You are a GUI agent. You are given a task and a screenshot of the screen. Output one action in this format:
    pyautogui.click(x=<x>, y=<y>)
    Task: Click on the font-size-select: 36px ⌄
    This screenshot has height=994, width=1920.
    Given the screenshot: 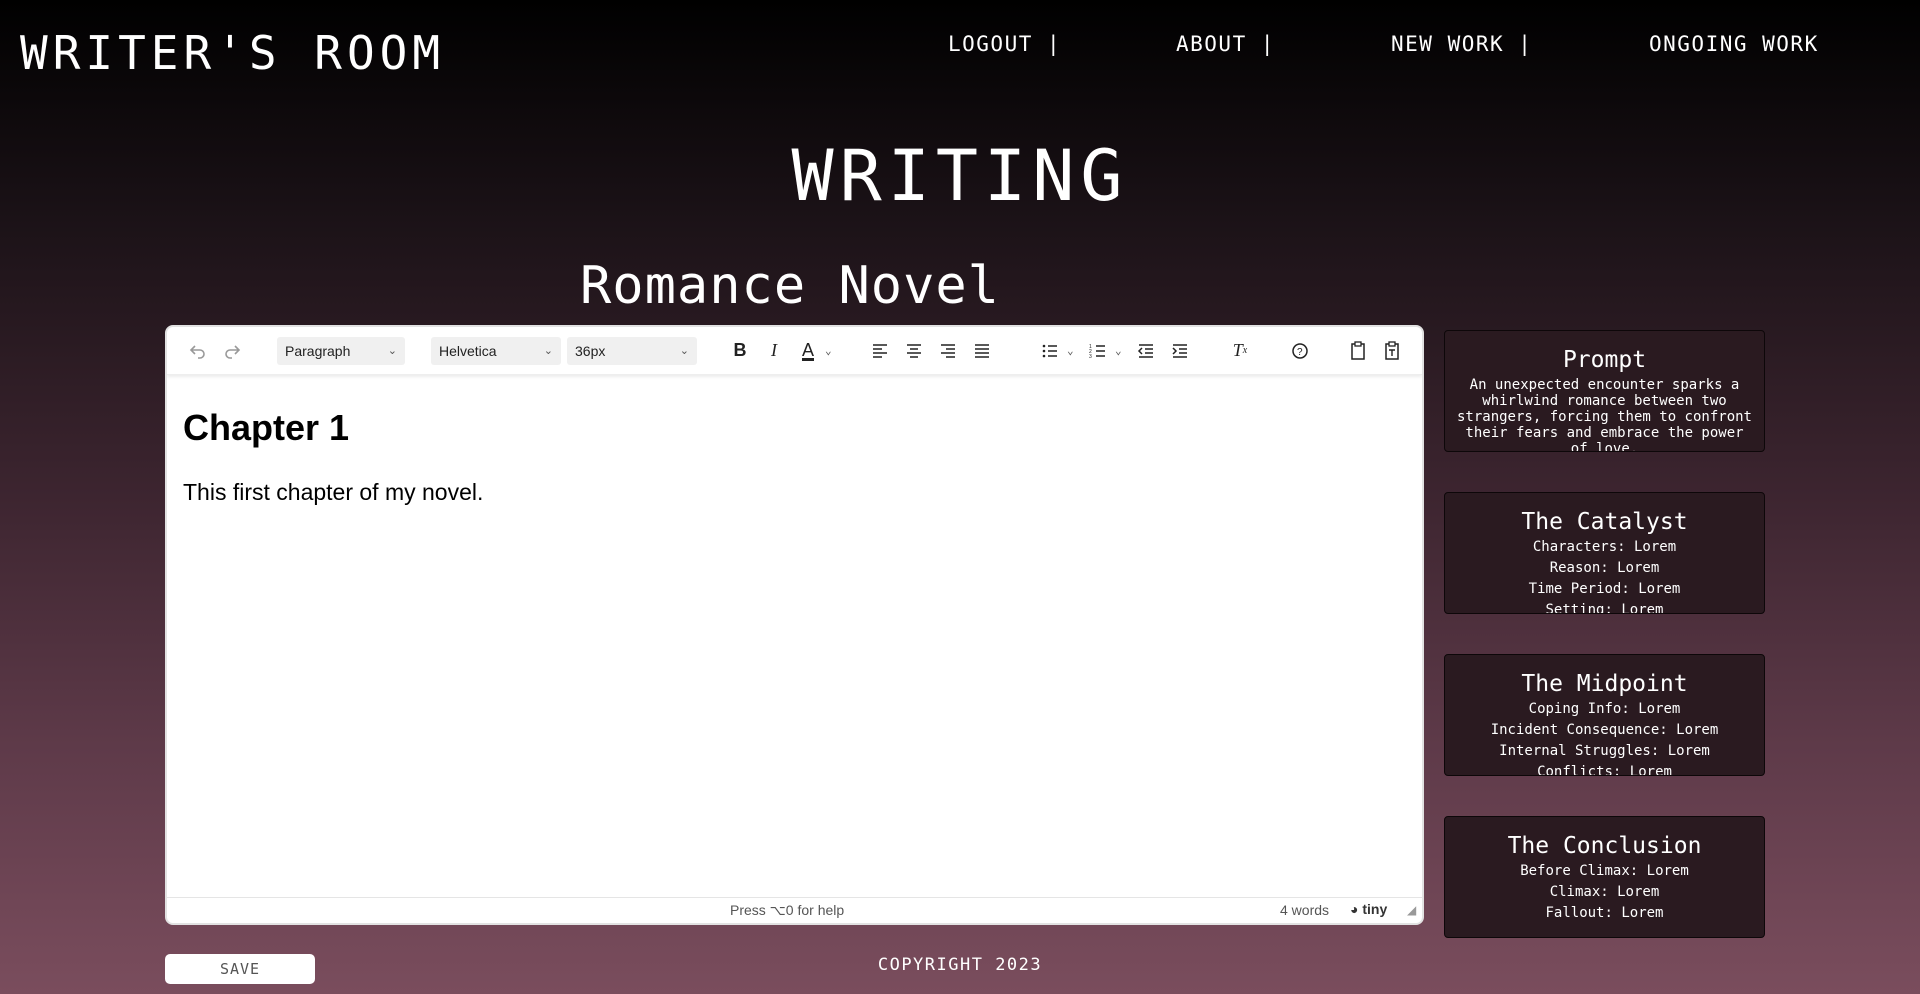 What is the action you would take?
    pyautogui.click(x=632, y=350)
    